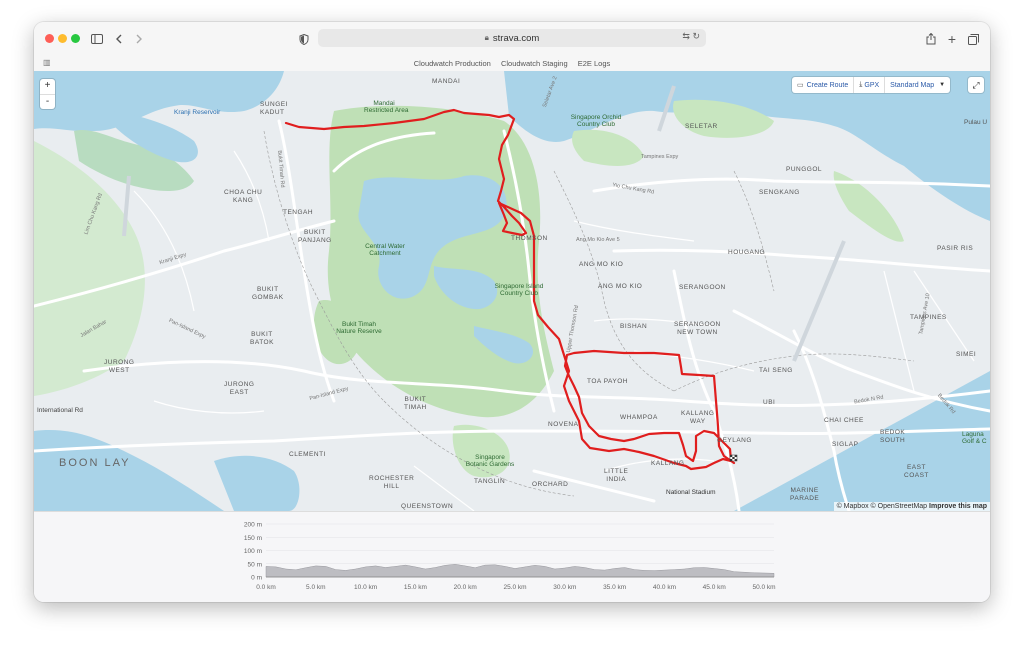 This screenshot has height=645, width=1024. Describe the element at coordinates (139, 39) in the screenshot. I see `forward-icon` at that location.